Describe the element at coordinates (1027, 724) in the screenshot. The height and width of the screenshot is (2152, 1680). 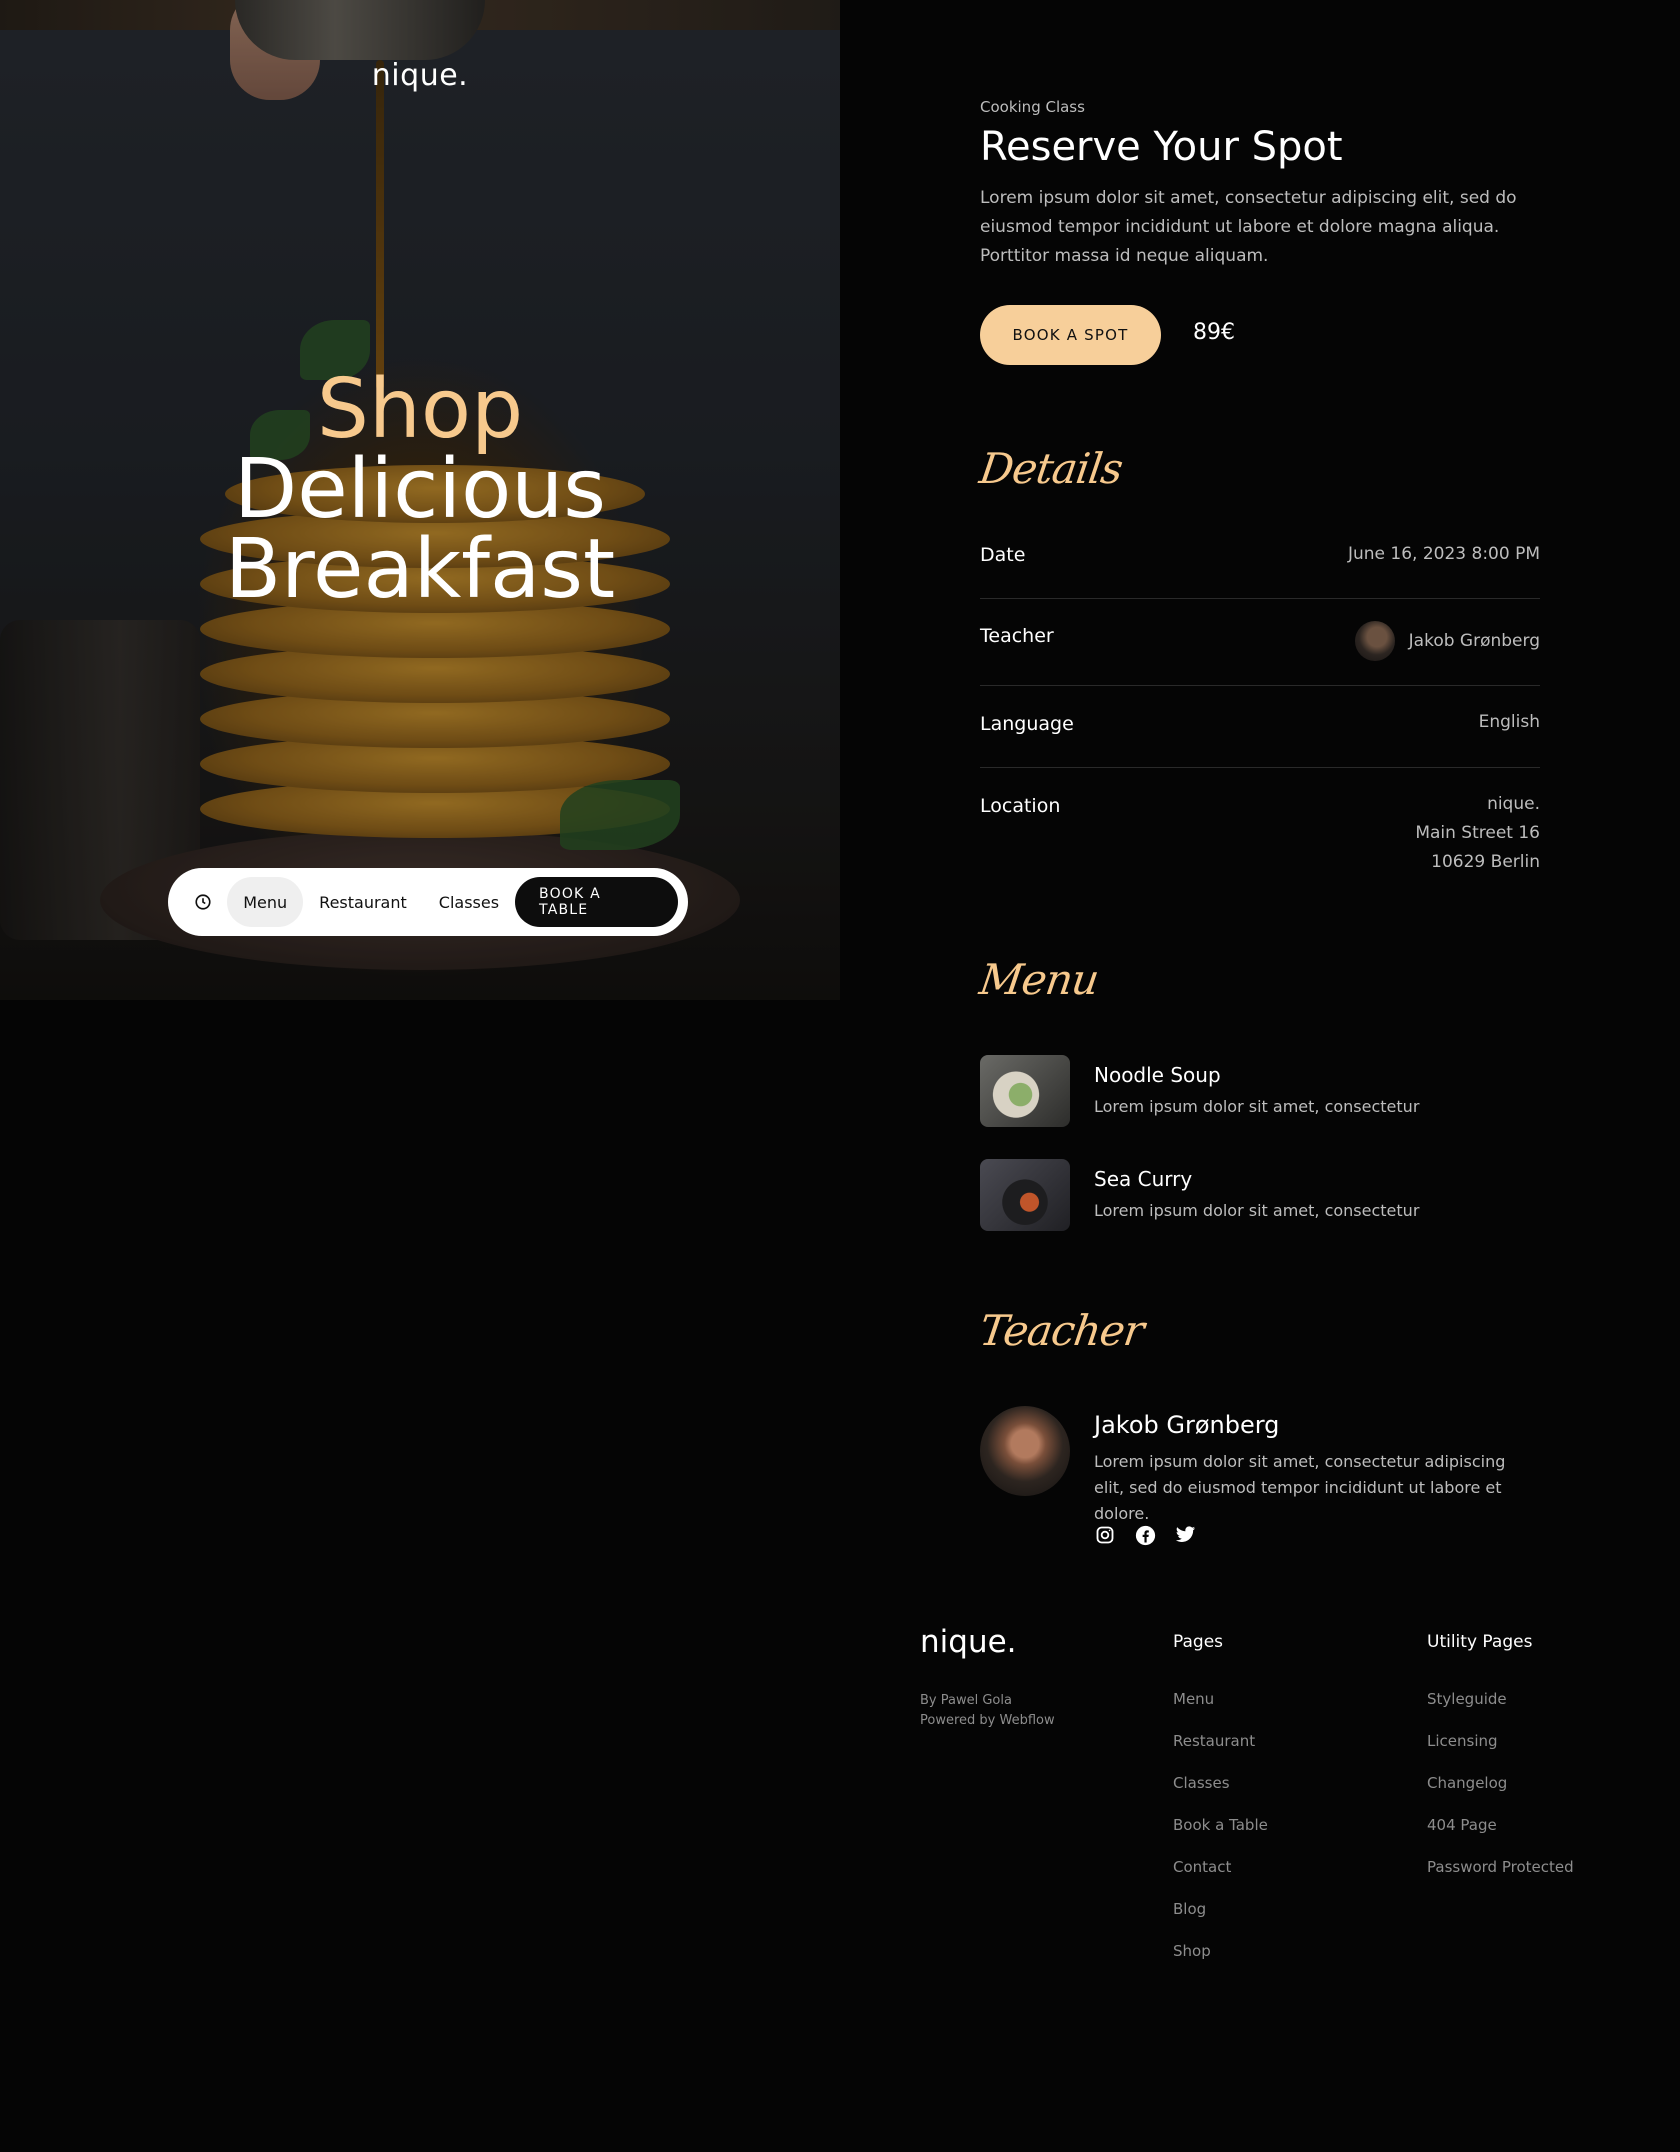
I see `detail-label: Language` at that location.